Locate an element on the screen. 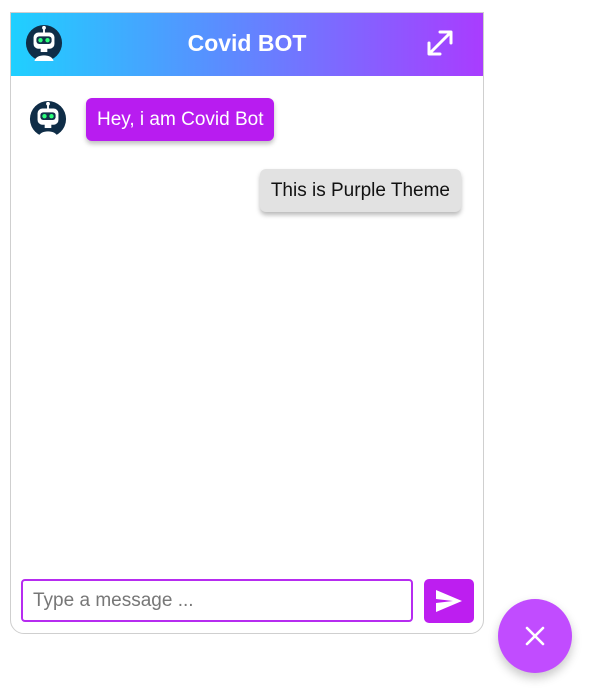 The width and height of the screenshot is (595, 688). robot-avatar-icon is located at coordinates (48, 119).